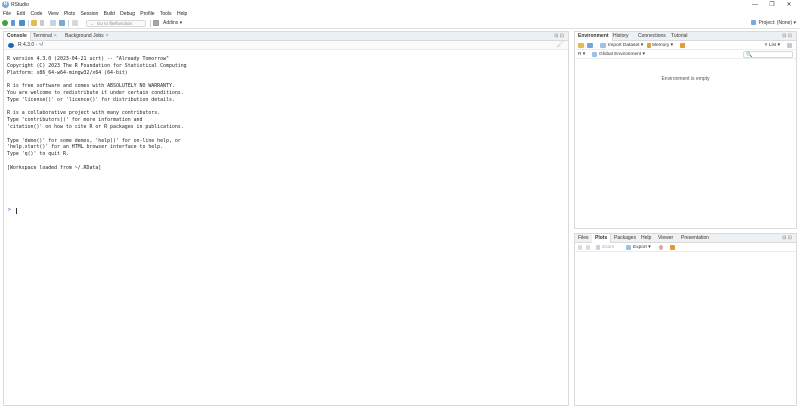 The width and height of the screenshot is (800, 408). I want to click on project-menu: Project: (None) ▾, so click(773, 23).